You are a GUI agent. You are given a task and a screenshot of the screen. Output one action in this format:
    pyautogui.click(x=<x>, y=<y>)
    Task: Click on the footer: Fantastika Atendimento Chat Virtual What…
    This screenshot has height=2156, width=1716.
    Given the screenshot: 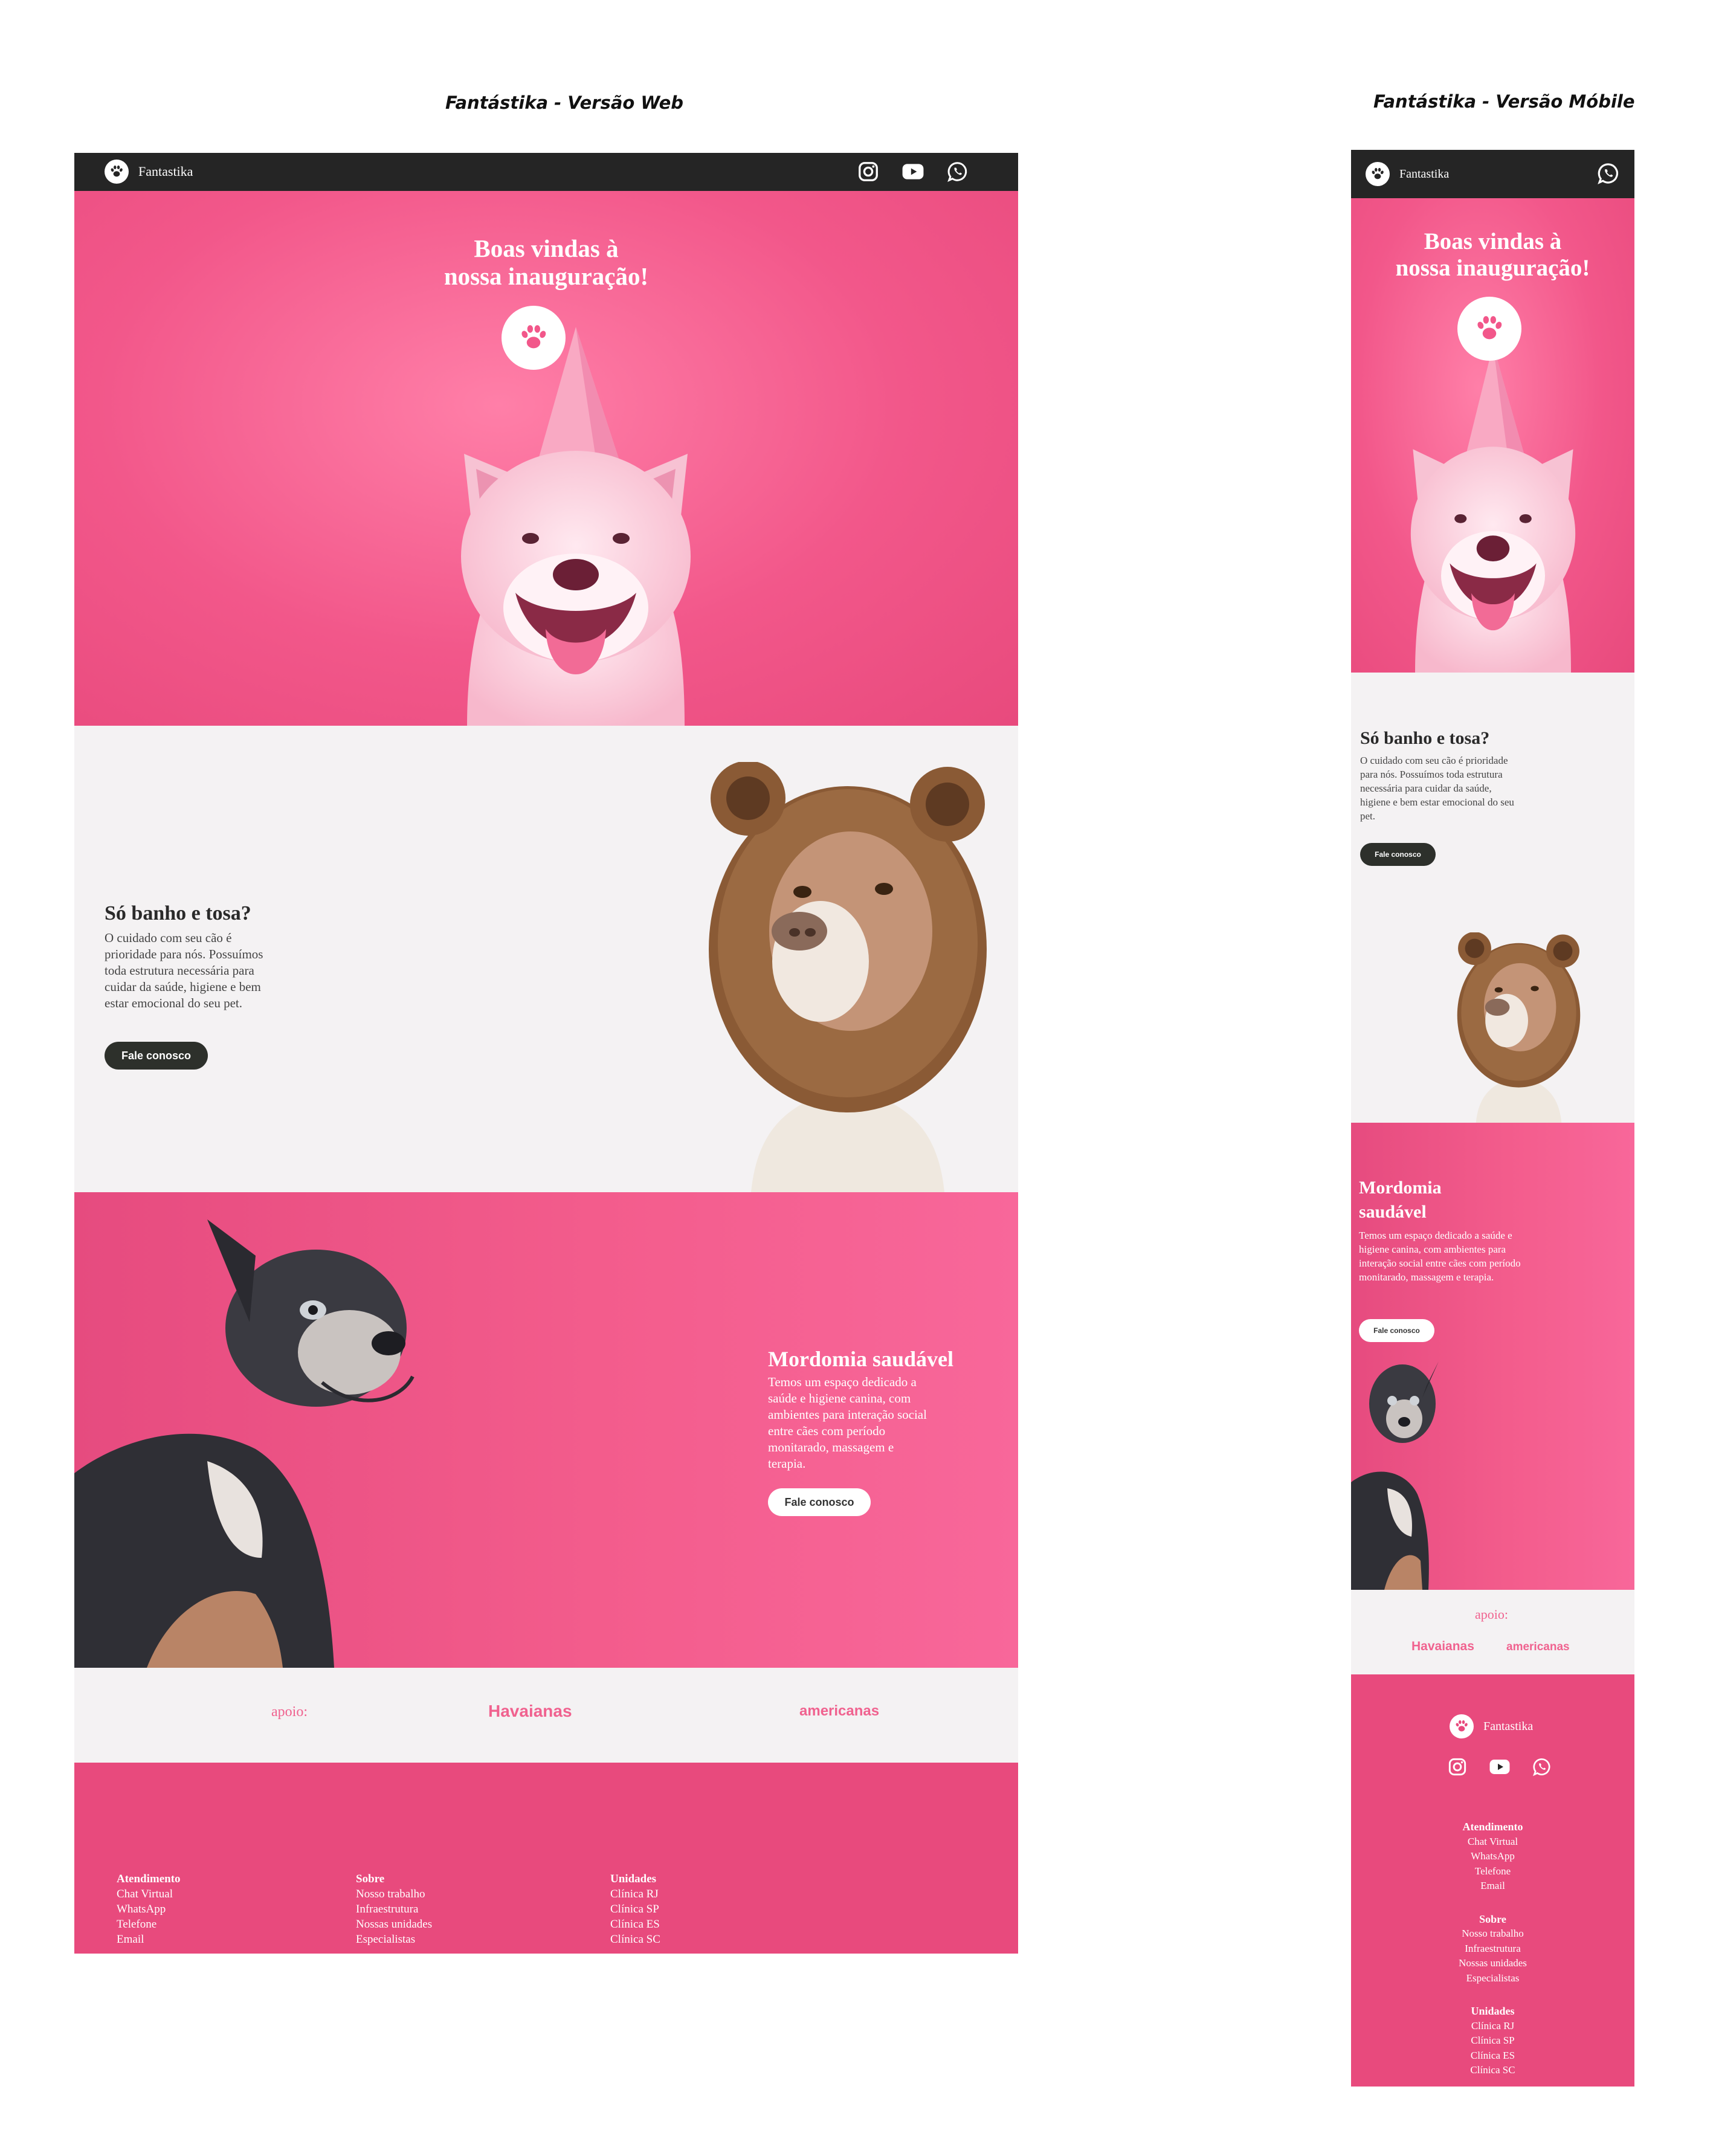 What is the action you would take?
    pyautogui.click(x=1492, y=1881)
    